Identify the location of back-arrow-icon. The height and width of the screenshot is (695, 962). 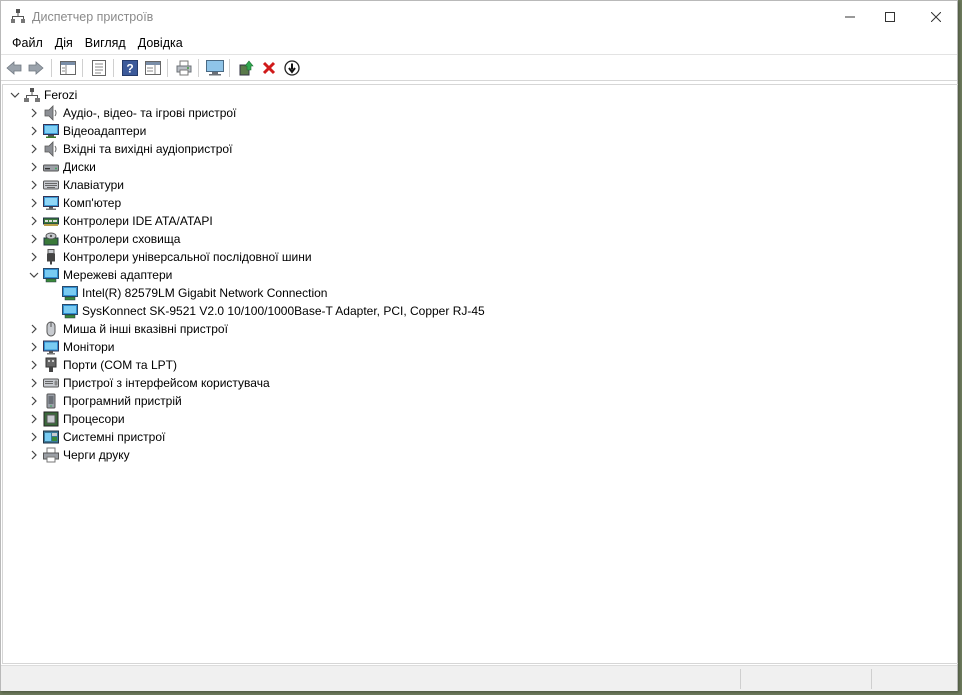
(14, 68).